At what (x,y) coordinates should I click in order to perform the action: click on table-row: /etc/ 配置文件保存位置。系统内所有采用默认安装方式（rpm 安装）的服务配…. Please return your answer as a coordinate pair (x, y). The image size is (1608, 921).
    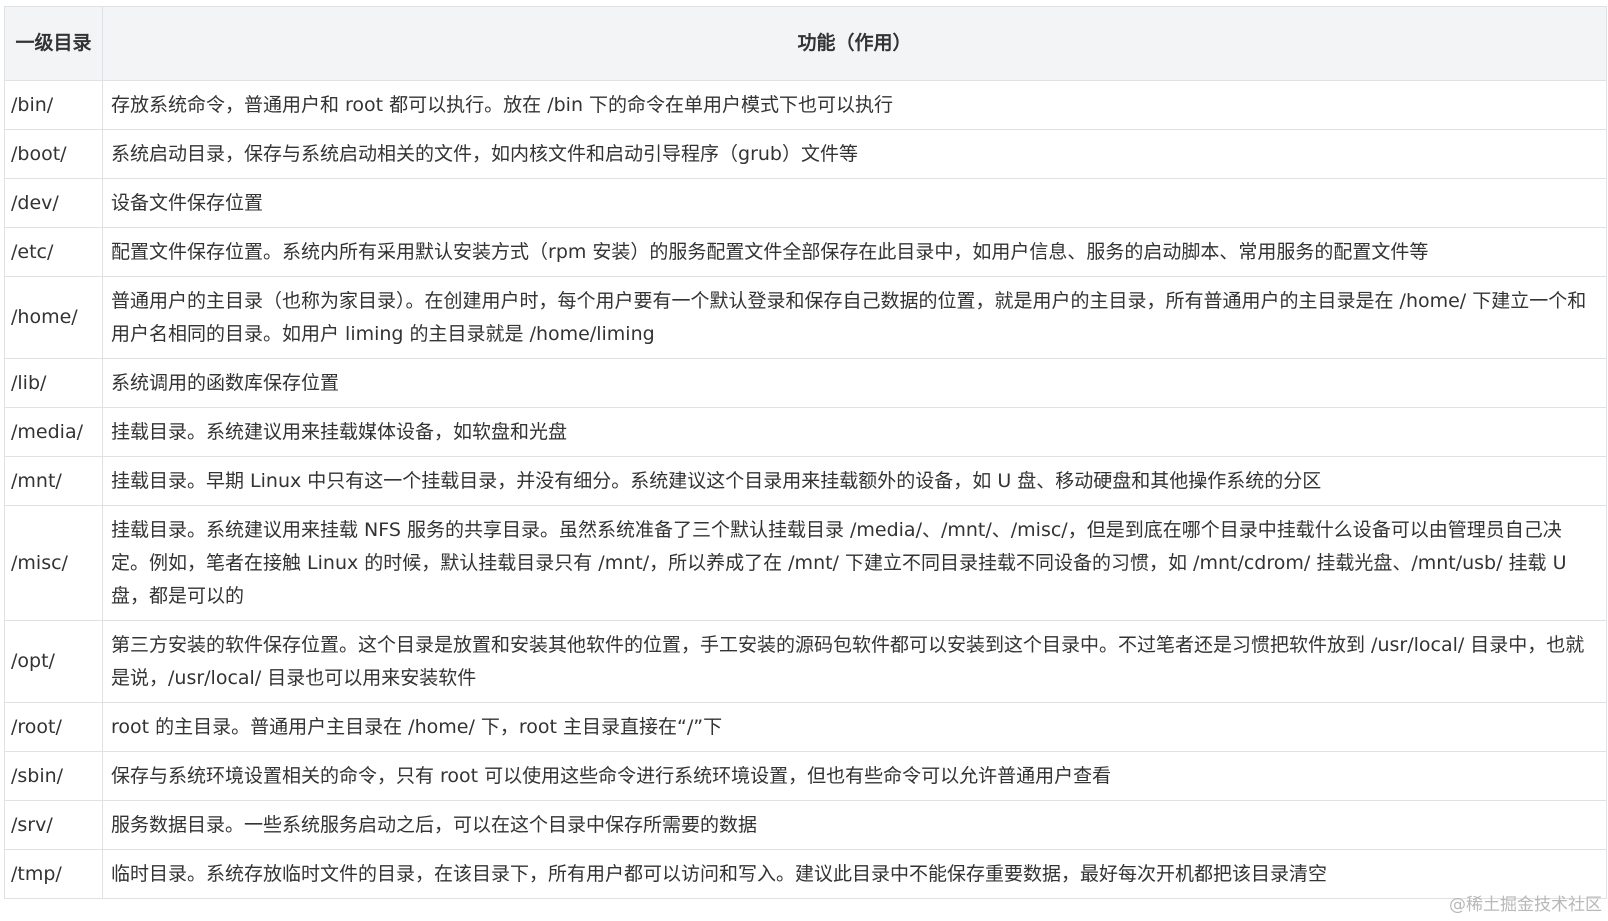
    Looking at the image, I should click on (805, 252).